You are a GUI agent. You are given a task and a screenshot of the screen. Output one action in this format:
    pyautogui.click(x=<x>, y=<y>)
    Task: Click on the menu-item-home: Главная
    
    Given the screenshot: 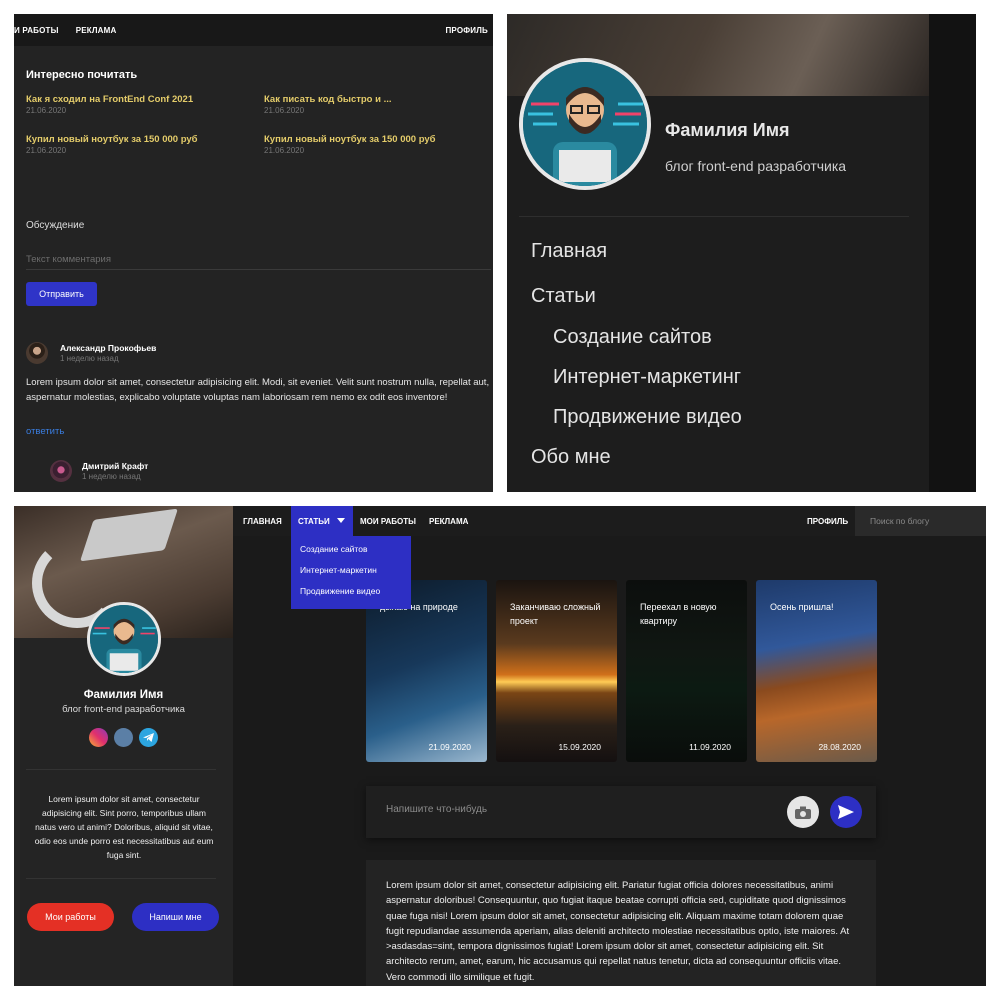 What is the action you would take?
    pyautogui.click(x=569, y=251)
    